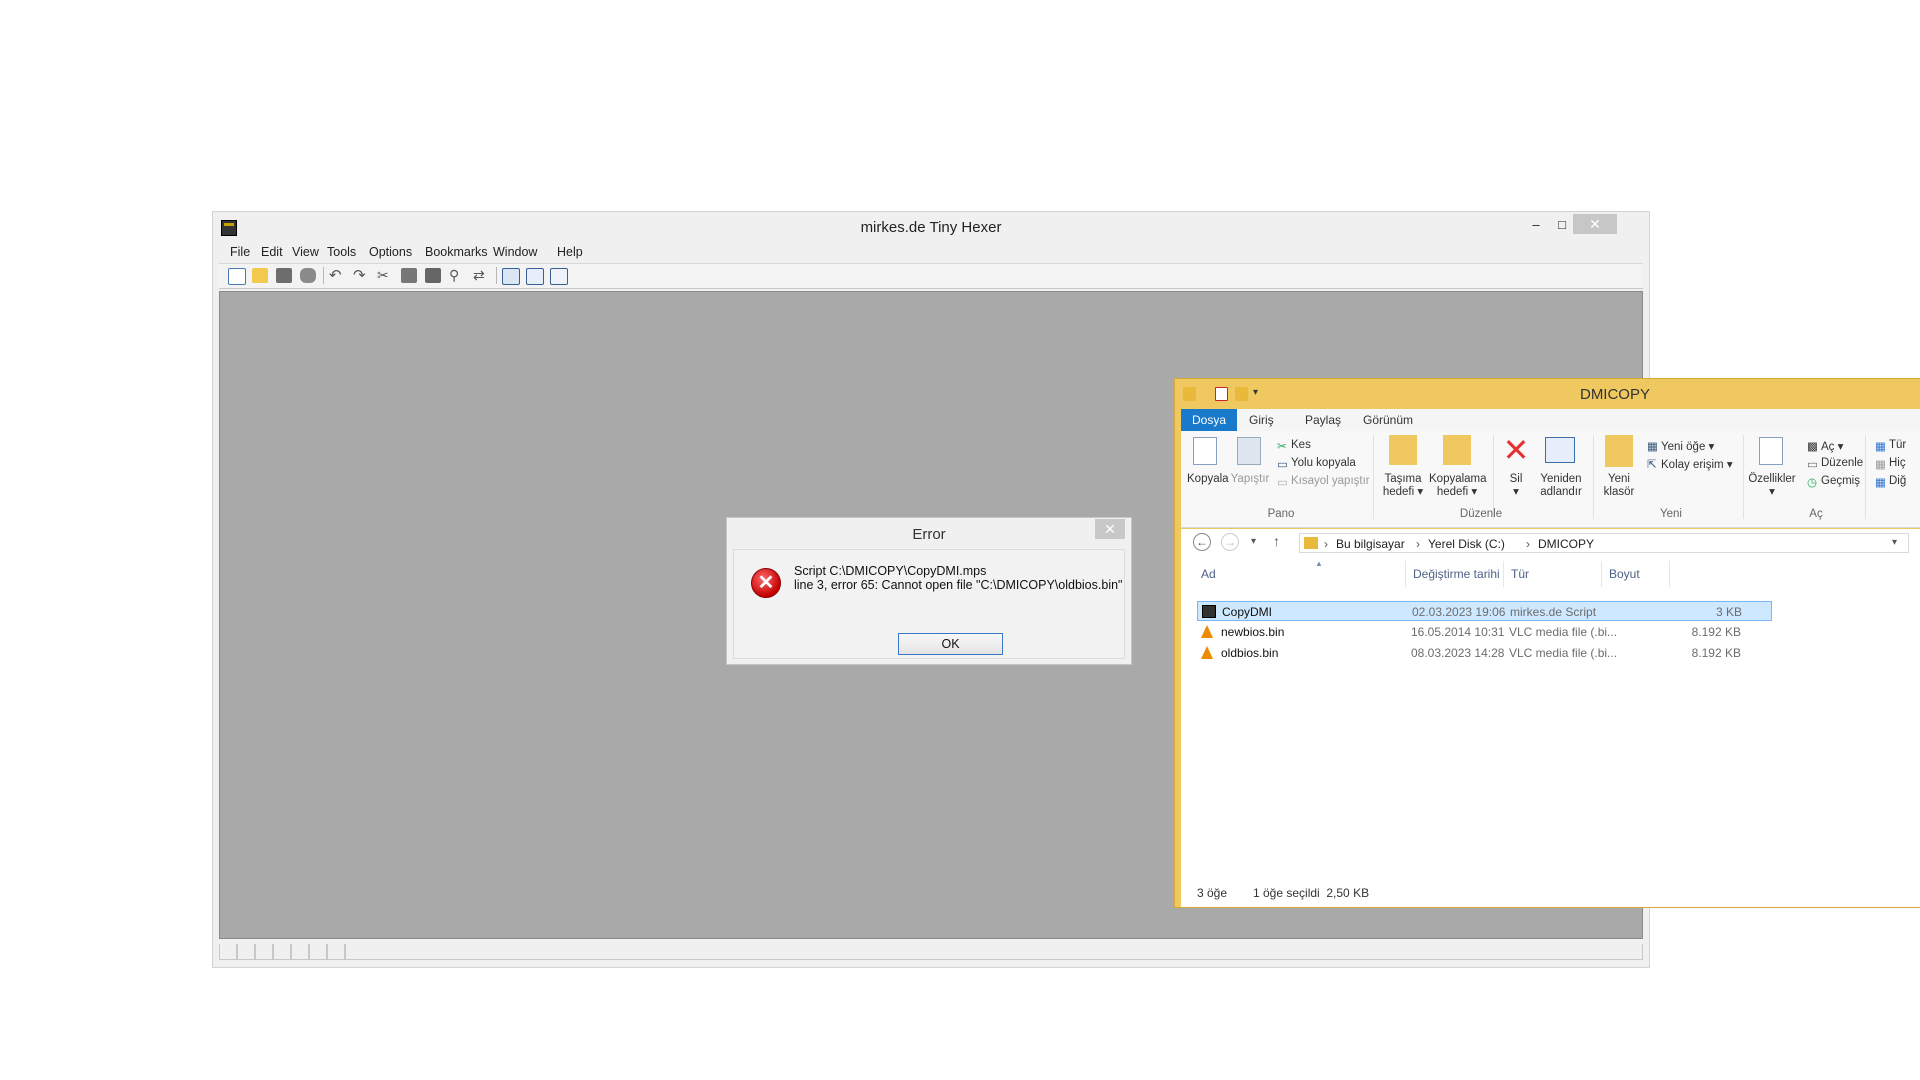 The image size is (1920, 1080). Describe the element at coordinates (1894, 542) in the screenshot. I see `chevron-down-icon: ▾` at that location.